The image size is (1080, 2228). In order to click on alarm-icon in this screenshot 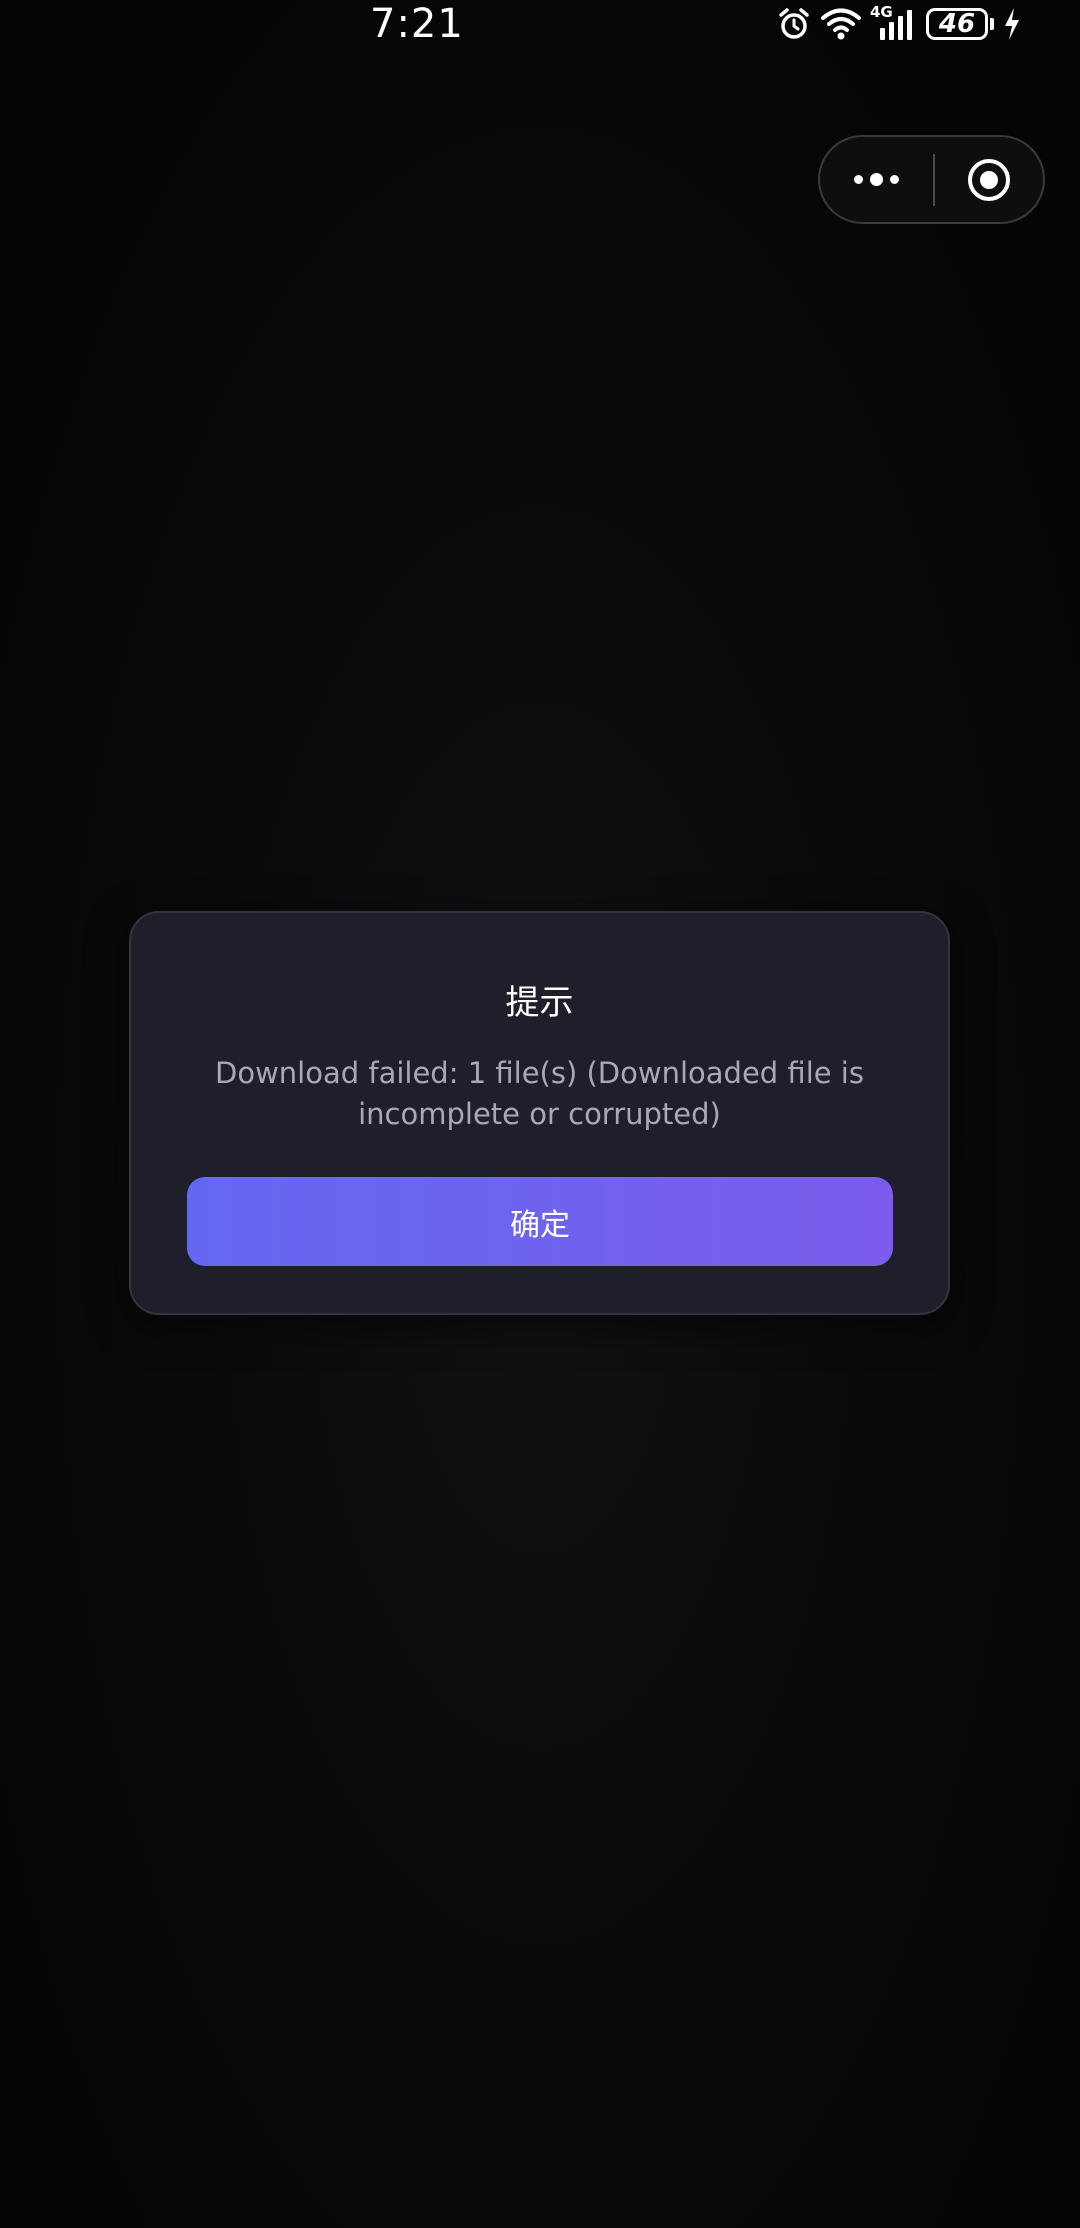, I will do `click(794, 24)`.